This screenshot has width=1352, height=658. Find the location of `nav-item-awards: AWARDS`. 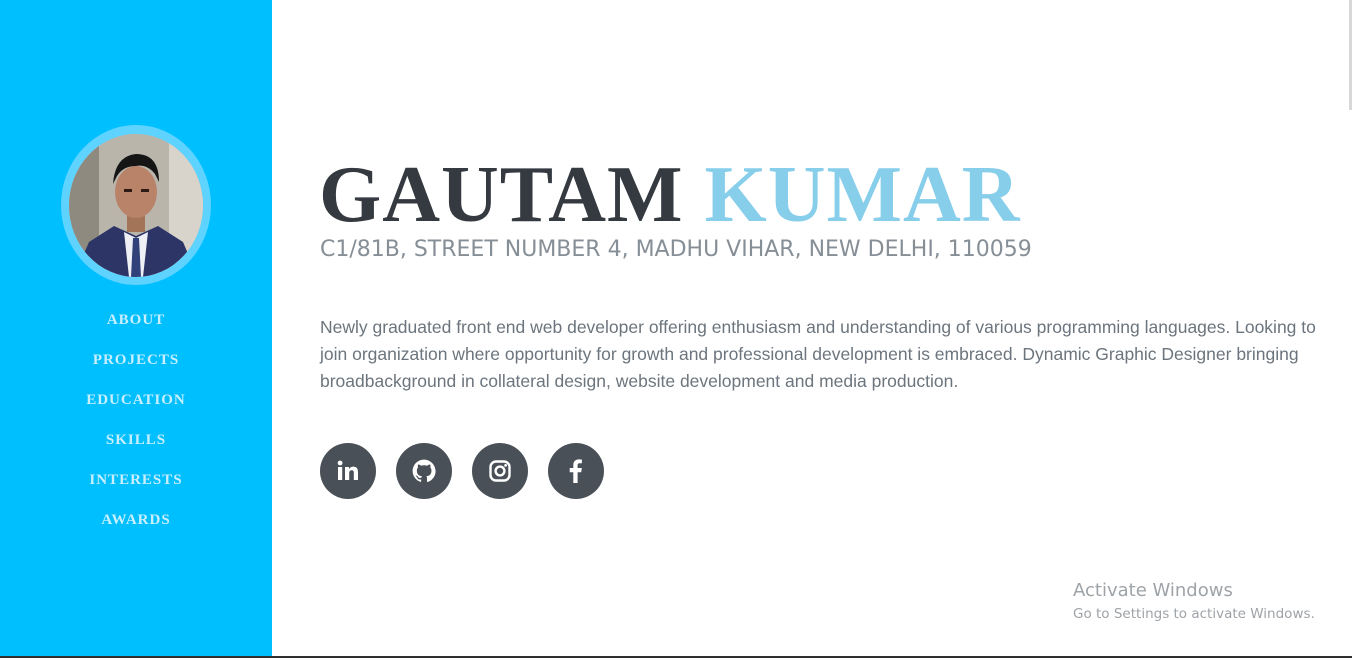

nav-item-awards: AWARDS is located at coordinates (136, 530).